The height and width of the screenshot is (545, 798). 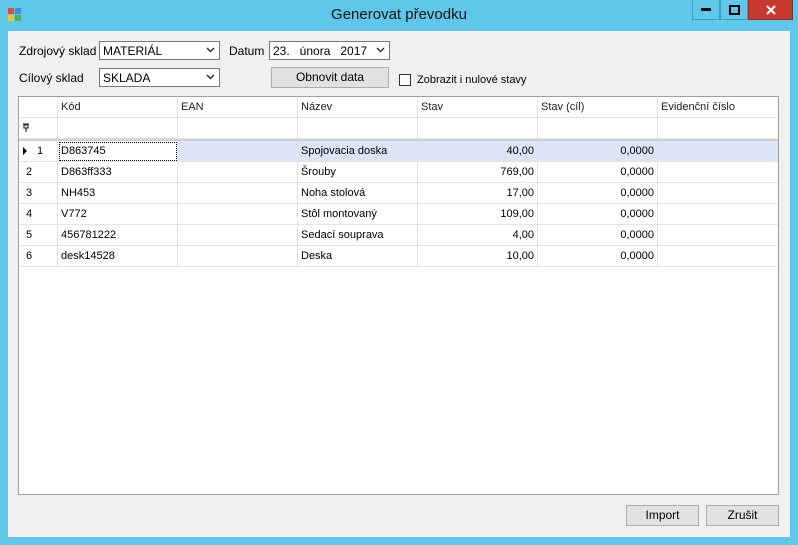 I want to click on cell-nazev: Noha stolová, so click(x=358, y=193).